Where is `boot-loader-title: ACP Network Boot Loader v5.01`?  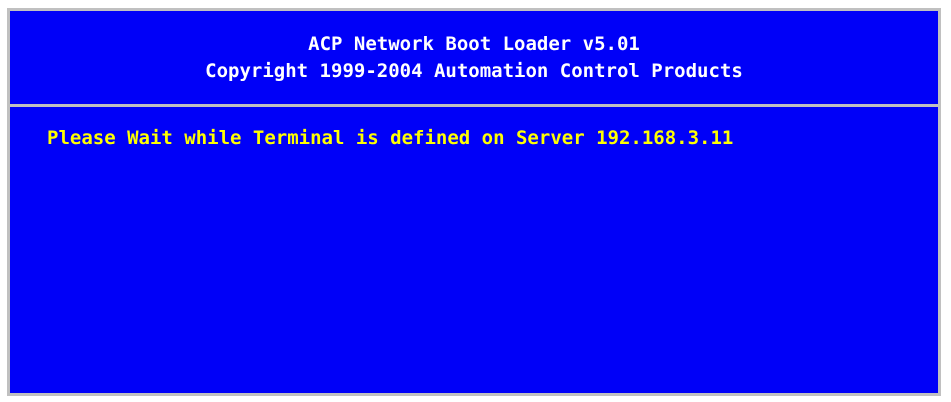
boot-loader-title: ACP Network Boot Loader v5.01 is located at coordinates (474, 44).